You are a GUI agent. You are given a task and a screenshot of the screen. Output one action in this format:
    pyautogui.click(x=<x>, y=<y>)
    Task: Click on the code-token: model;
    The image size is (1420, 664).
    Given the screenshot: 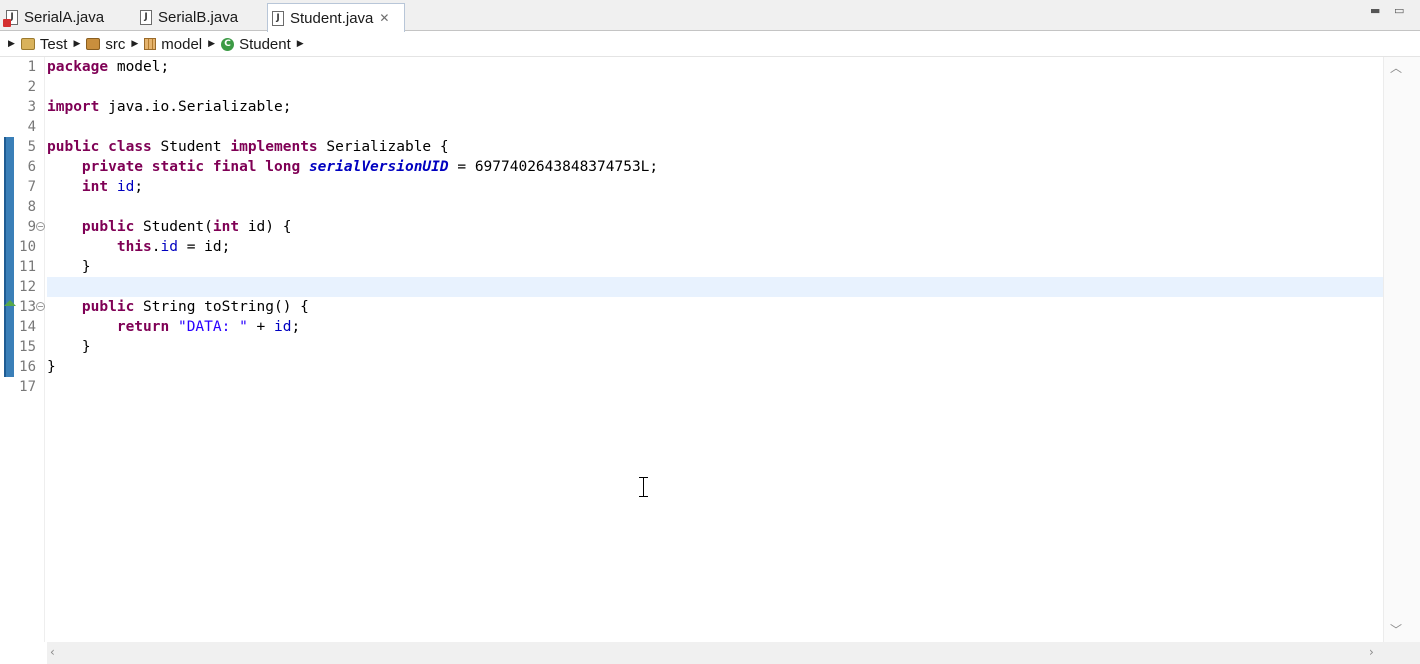 What is the action you would take?
    pyautogui.click(x=139, y=67)
    